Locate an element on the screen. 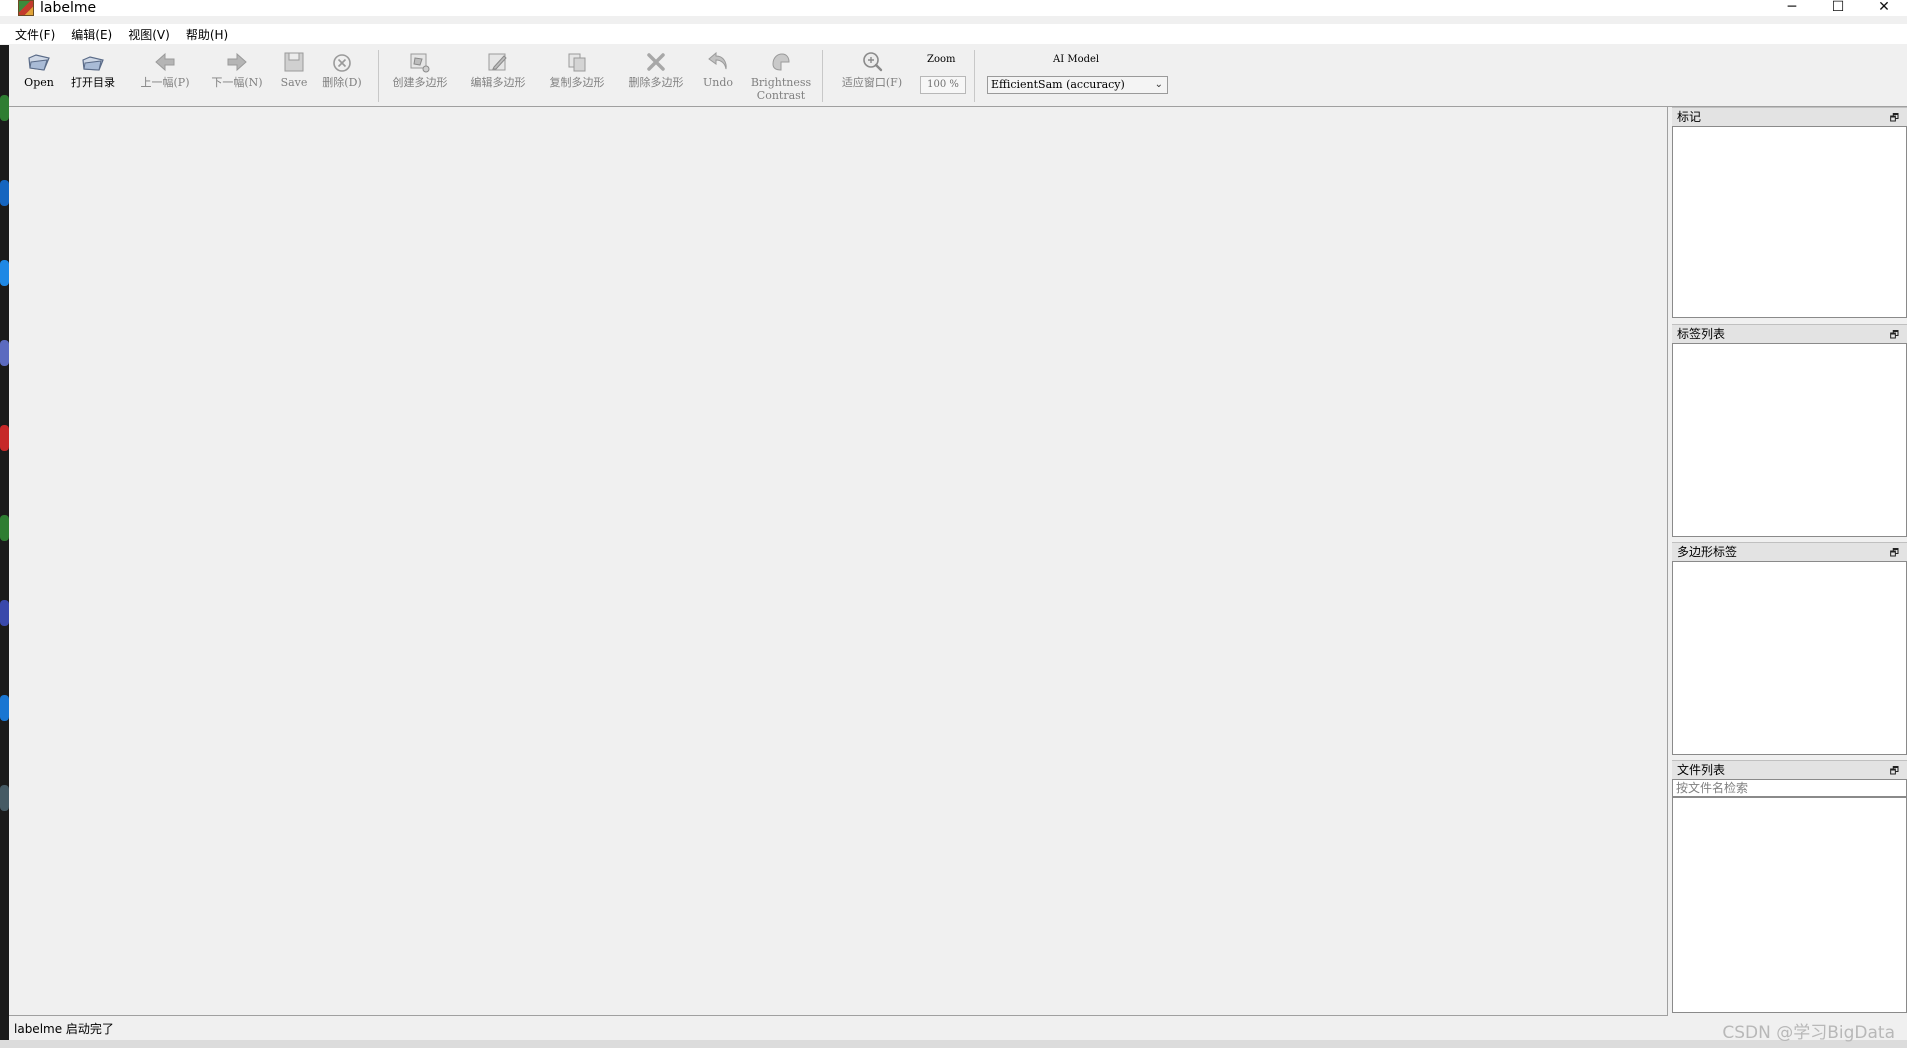 The image size is (1907, 1048). open-button: Open is located at coordinates (39, 76).